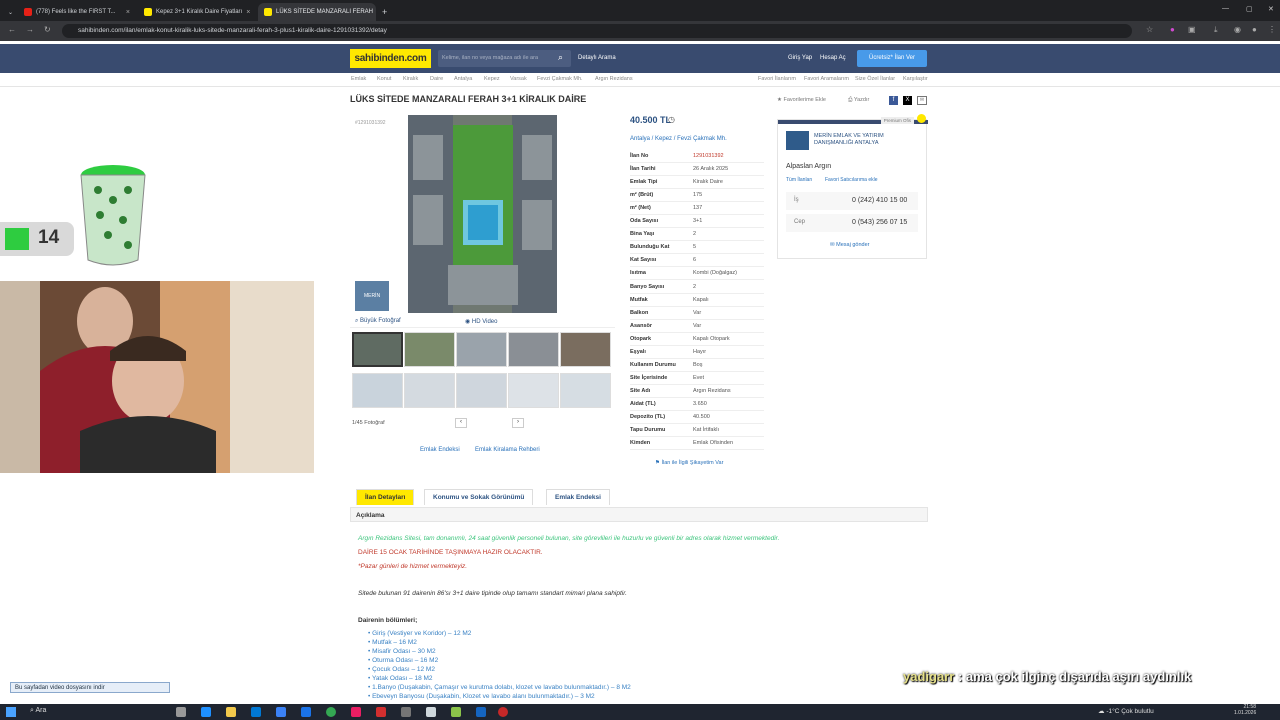 The height and width of the screenshot is (720, 1280). I want to click on clock-date: 1.01.2026, so click(1245, 713).